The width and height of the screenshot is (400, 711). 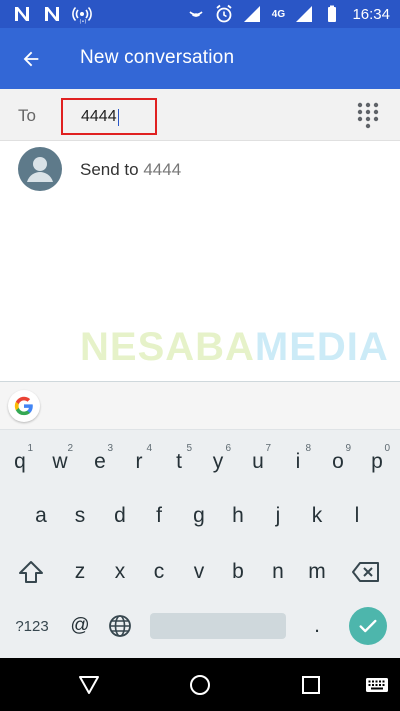 I want to click on recipient-bar: To 4444, so click(x=200, y=115).